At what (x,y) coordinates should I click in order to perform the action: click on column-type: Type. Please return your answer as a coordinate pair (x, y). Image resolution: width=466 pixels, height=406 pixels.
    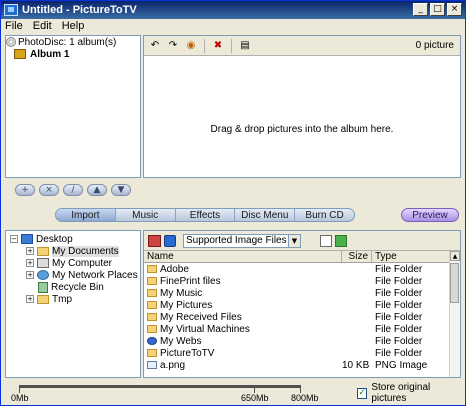
    Looking at the image, I should click on (410, 256).